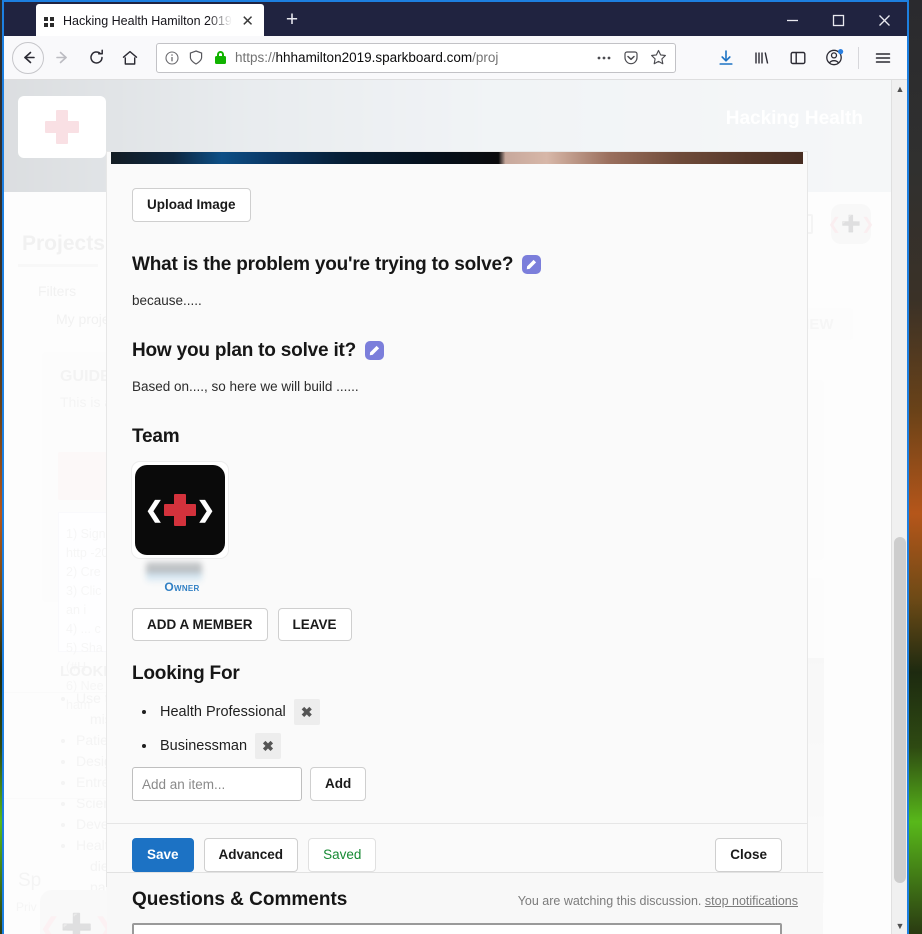 This screenshot has height=934, width=922. I want to click on team-member-card: ❮ ❯, so click(180, 509).